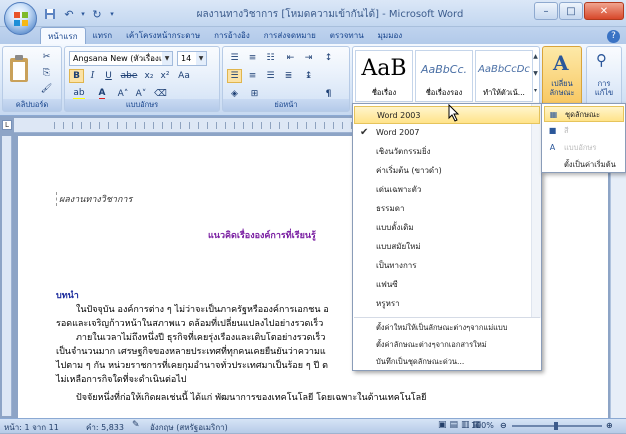 The width and height of the screenshot is (626, 434). Describe the element at coordinates (46, 73) in the screenshot. I see `copy-icon: ⎘` at that location.